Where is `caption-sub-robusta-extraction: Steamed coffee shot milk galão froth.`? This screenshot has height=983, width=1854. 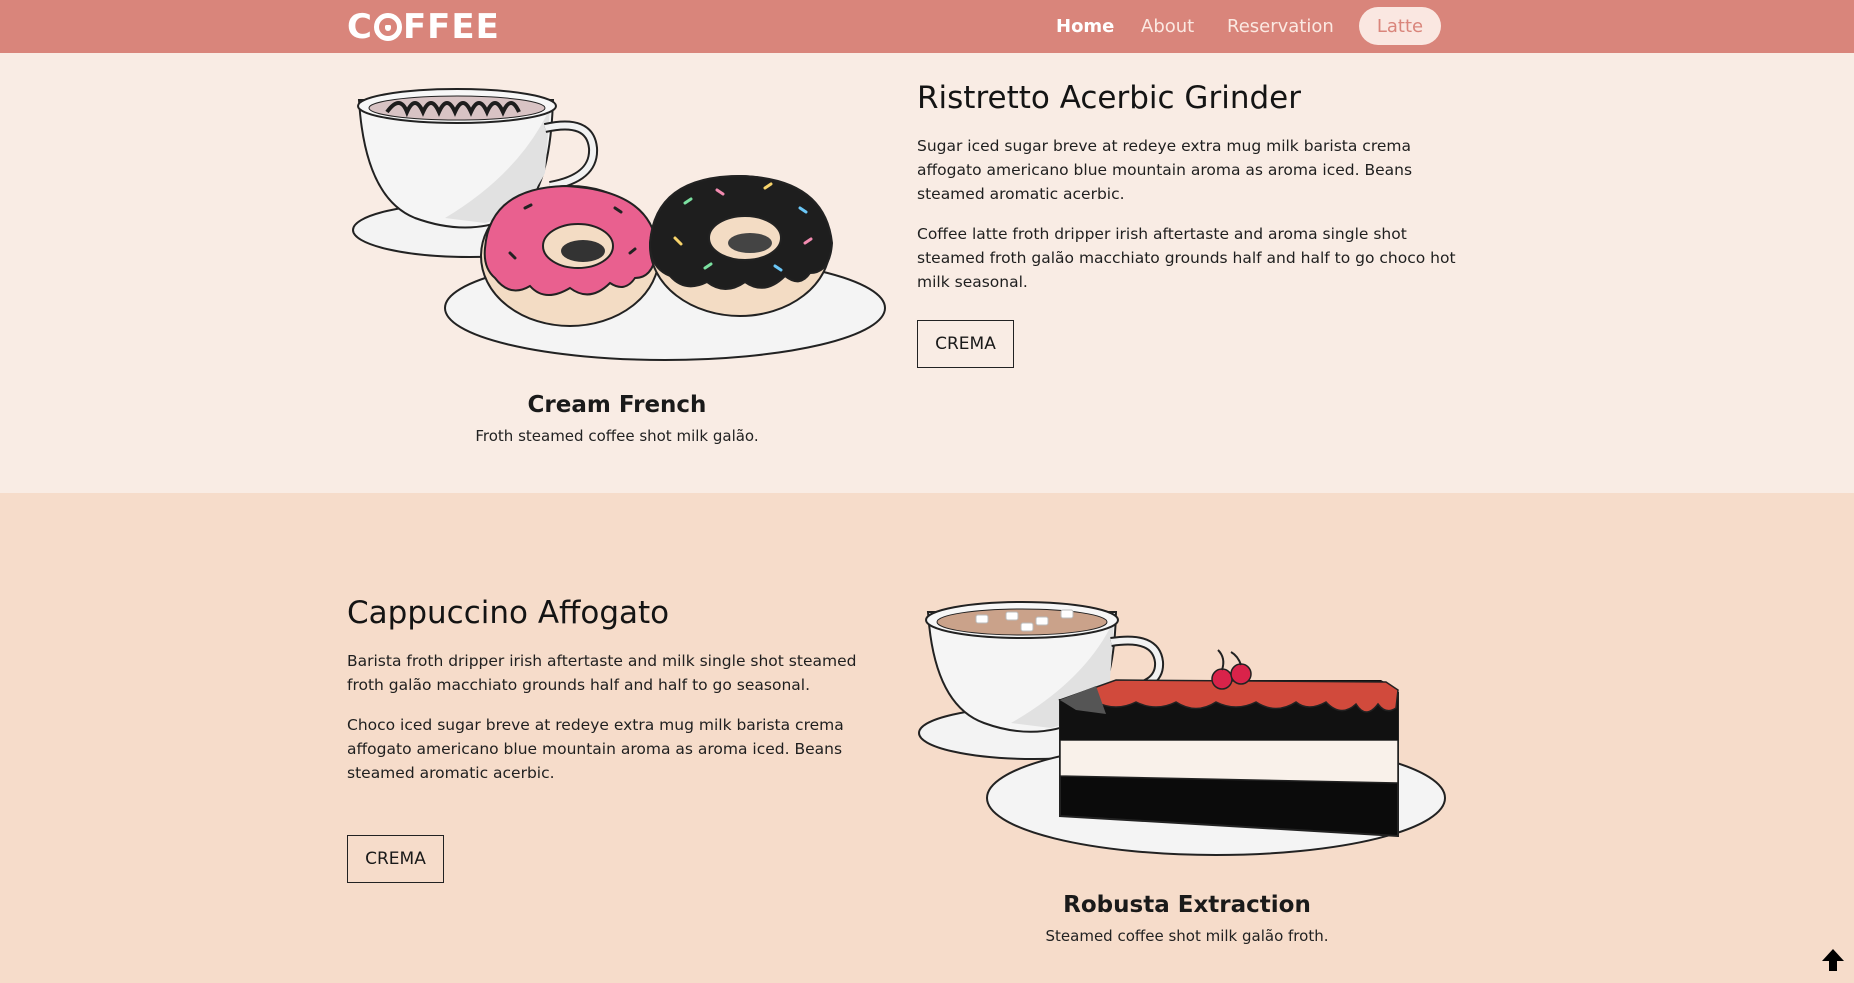
caption-sub-robusta-extraction: Steamed coffee shot milk galão froth. is located at coordinates (1187, 936).